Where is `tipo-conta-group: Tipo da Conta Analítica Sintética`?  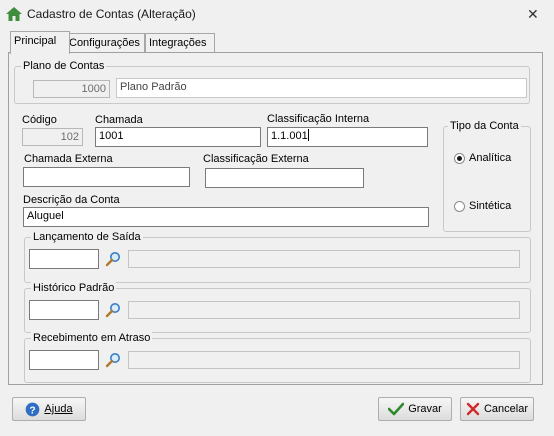 tipo-conta-group: Tipo da Conta Analítica Sintética is located at coordinates (487, 175).